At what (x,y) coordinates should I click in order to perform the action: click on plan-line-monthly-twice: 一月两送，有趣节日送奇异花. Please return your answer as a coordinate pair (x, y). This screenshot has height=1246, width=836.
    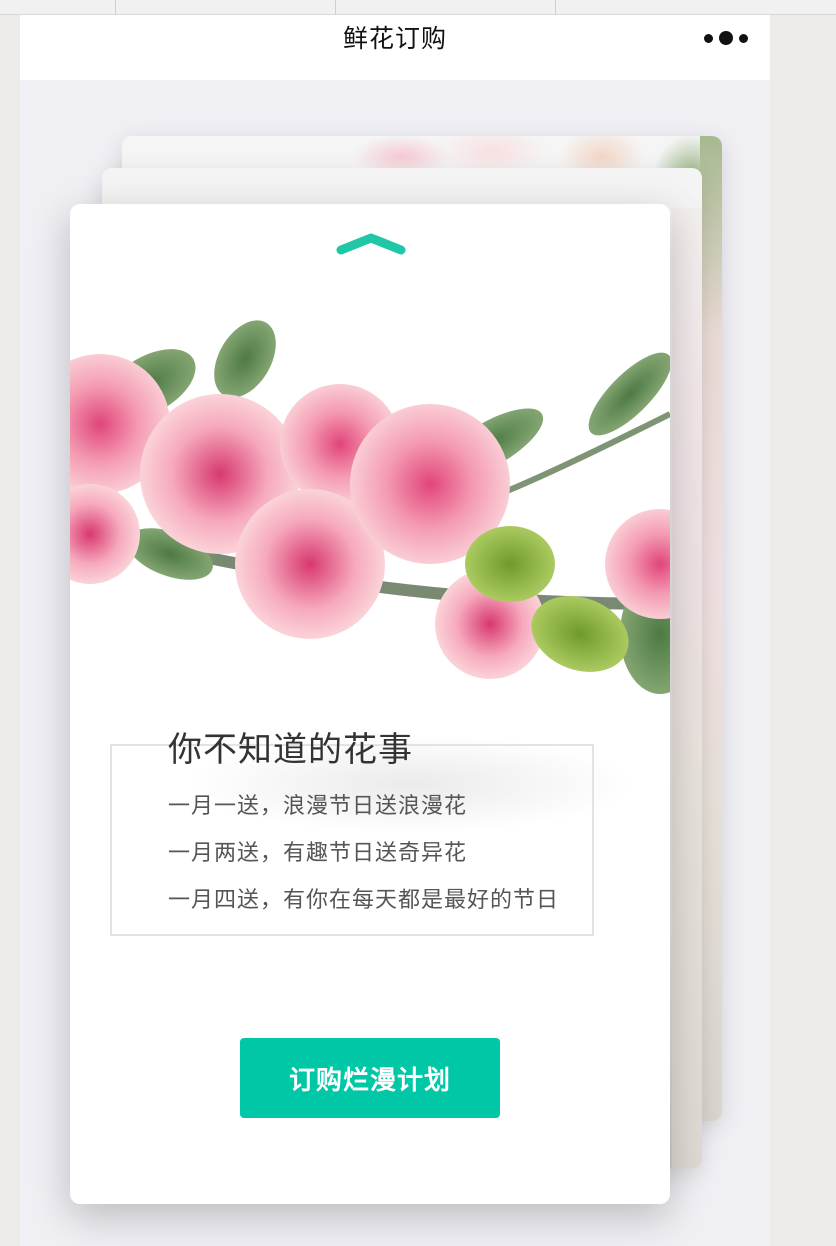
    Looking at the image, I should click on (318, 853).